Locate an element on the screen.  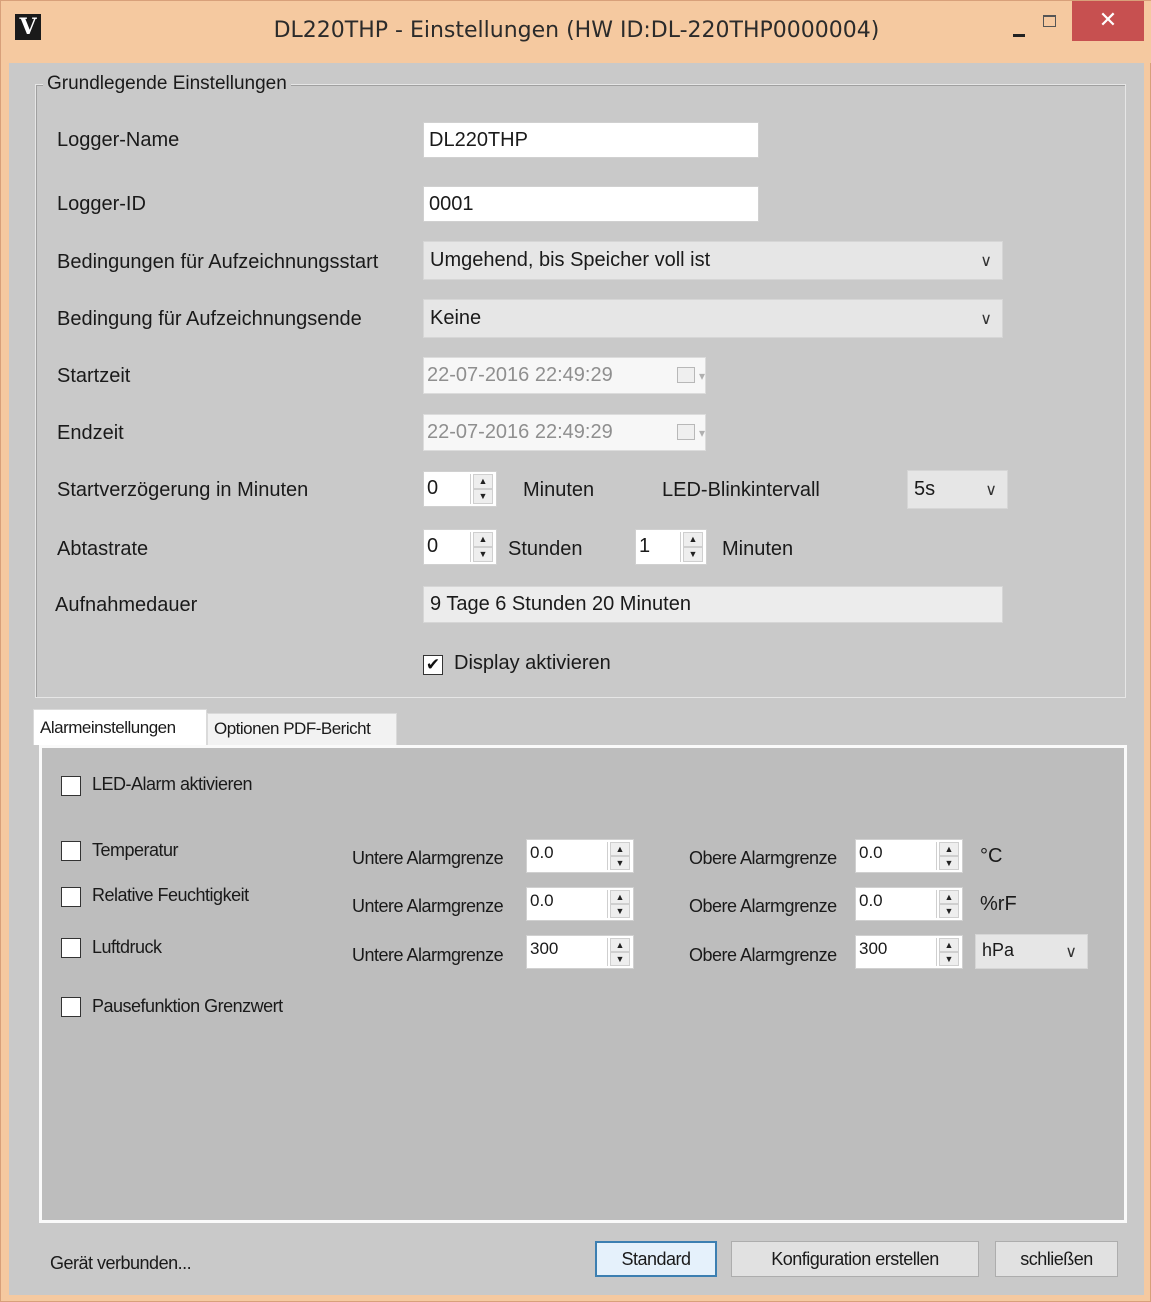
display-enable-label: Display aktivieren is located at coordinates (532, 663).